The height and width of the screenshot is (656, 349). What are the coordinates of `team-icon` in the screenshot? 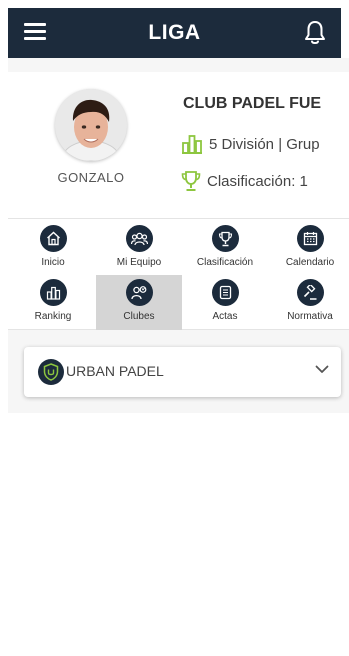 It's located at (139, 239).